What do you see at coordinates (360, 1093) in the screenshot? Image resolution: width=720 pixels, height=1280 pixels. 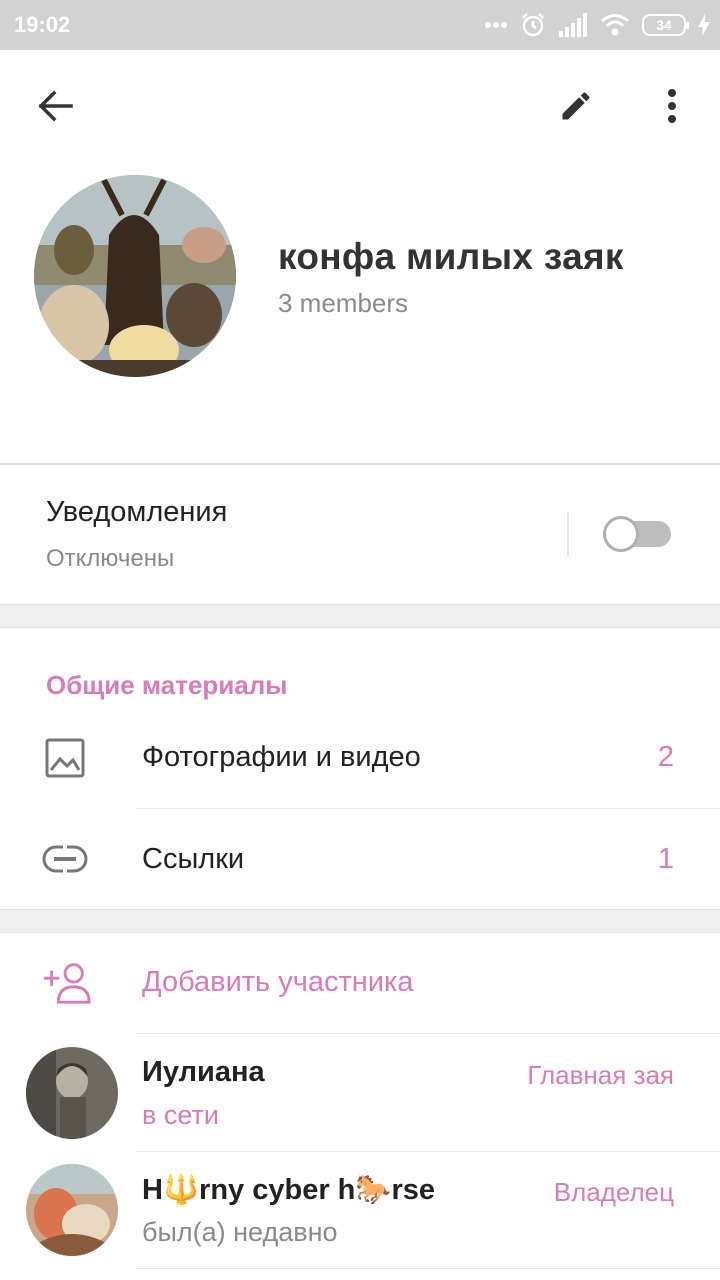 I see `member-row: Иулиана в сети Главная зая` at bounding box center [360, 1093].